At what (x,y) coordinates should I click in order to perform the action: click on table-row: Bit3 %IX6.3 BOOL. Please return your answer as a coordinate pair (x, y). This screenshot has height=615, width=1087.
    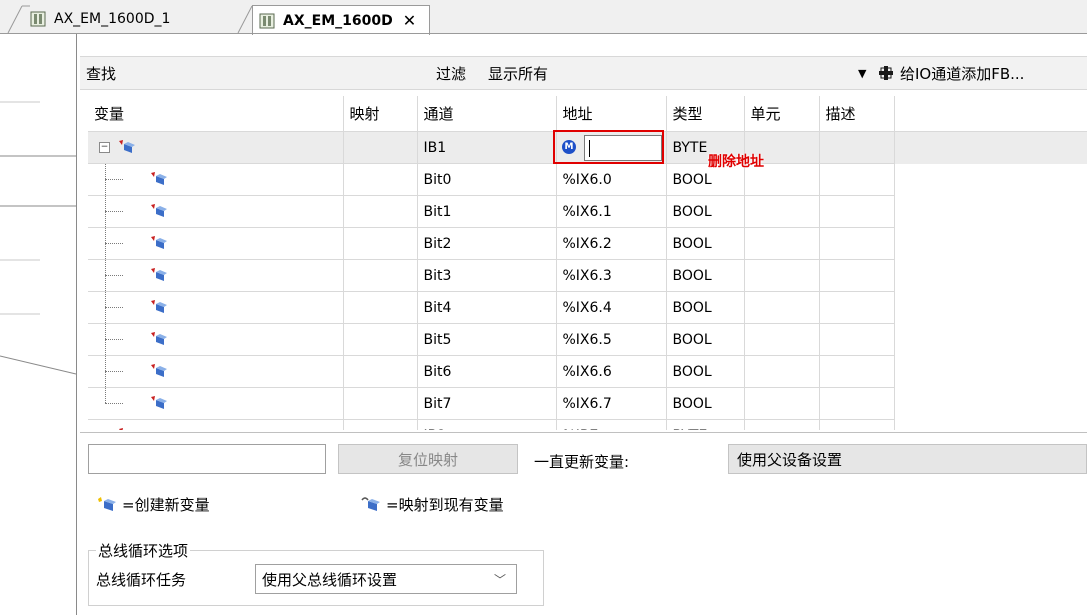
    Looking at the image, I should click on (587, 275).